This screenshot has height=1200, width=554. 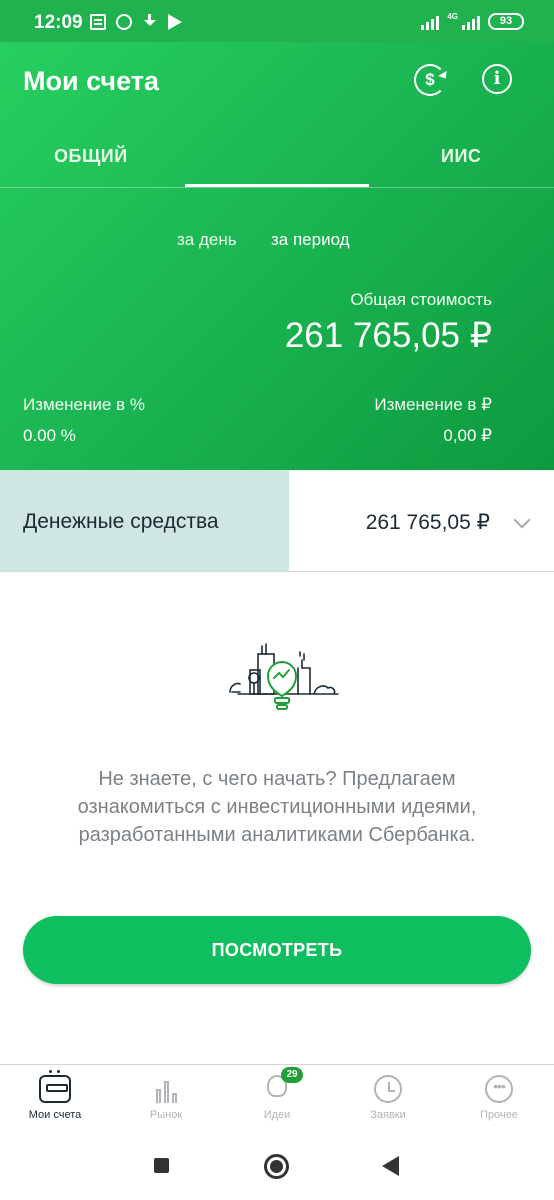 What do you see at coordinates (506, 21) in the screenshot?
I see `battery-icon: 93` at bounding box center [506, 21].